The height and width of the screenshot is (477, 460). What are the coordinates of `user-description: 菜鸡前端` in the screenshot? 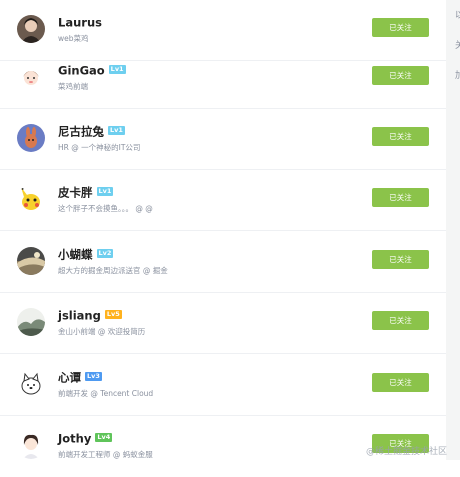 It's located at (73, 86).